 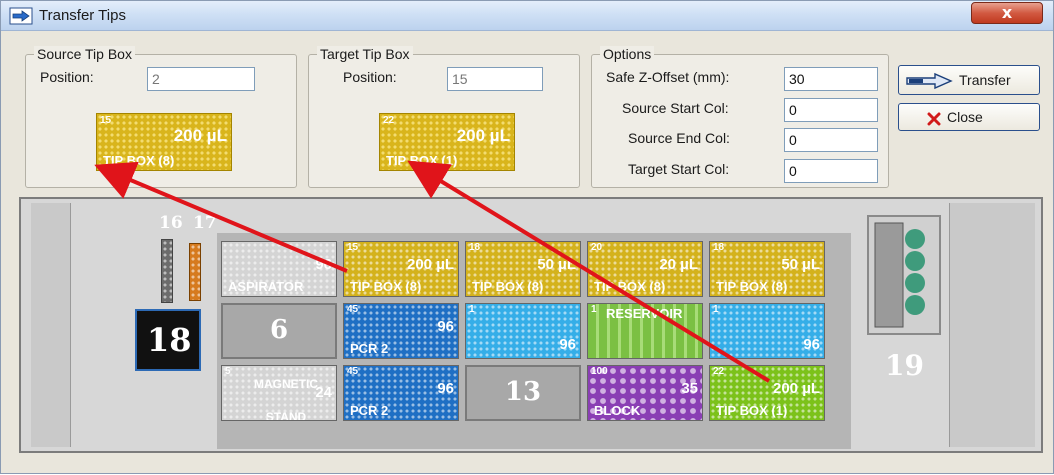 What do you see at coordinates (556, 264) in the screenshot?
I see `labware-3-big: 50 µL` at bounding box center [556, 264].